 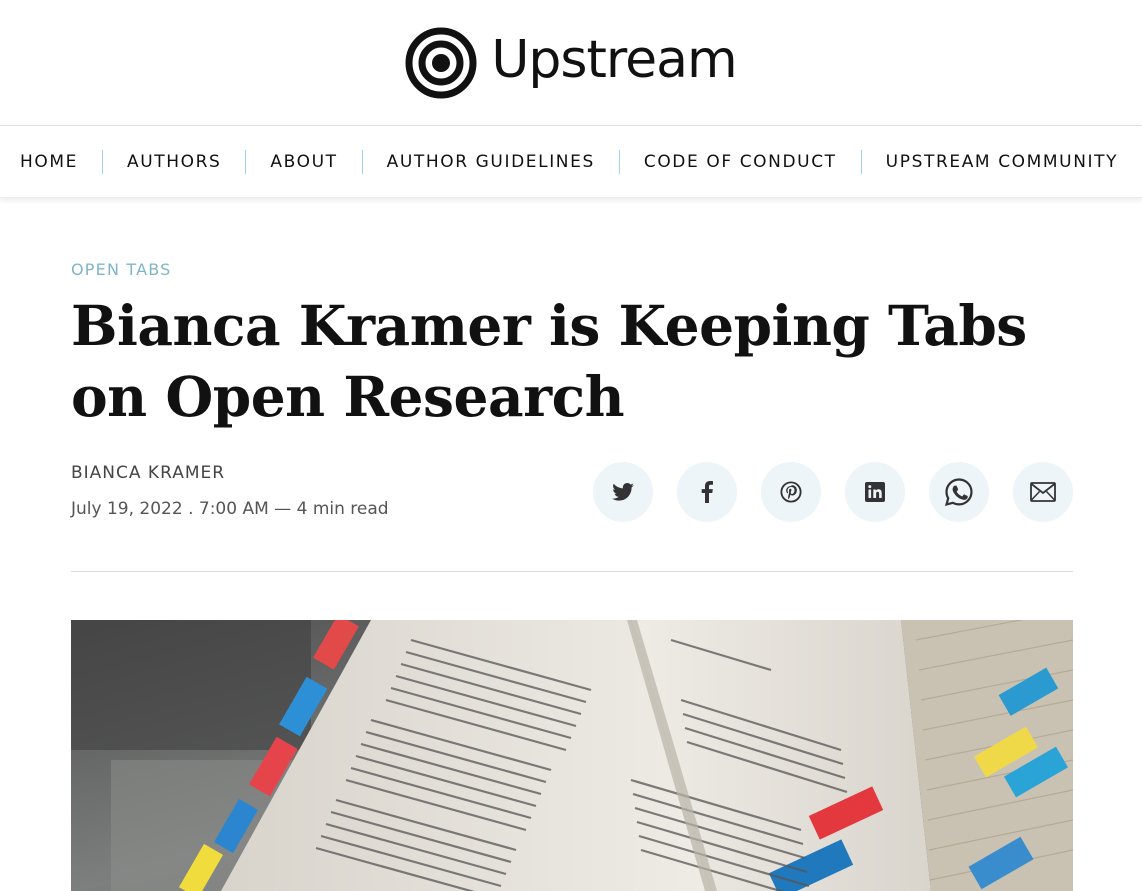 I want to click on linkedin-icon, so click(x=875, y=492).